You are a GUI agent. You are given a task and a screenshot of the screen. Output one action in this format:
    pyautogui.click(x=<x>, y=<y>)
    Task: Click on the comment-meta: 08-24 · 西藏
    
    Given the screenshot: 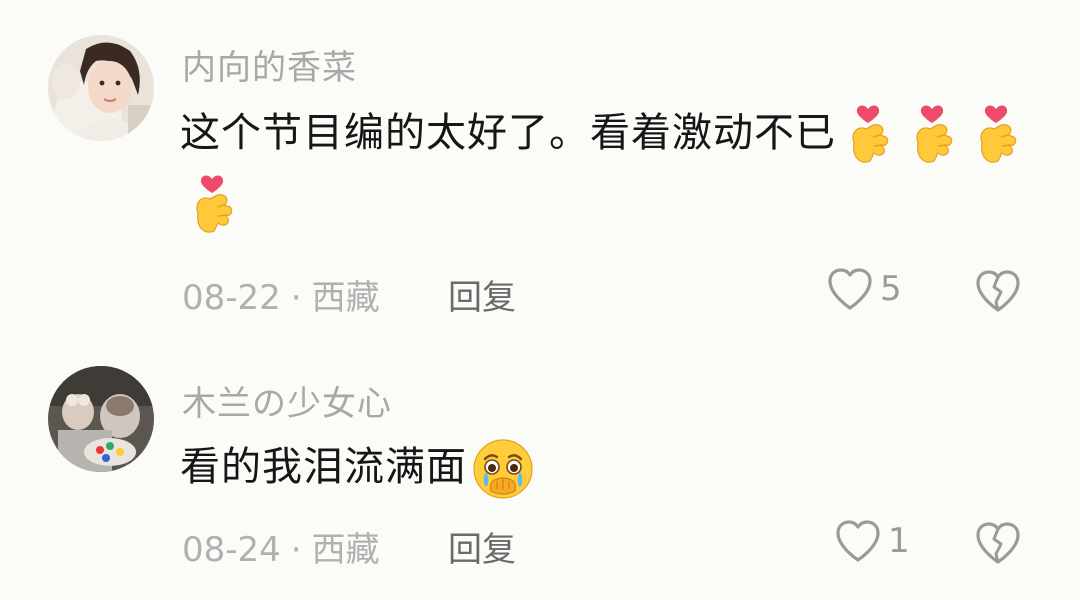 What is the action you would take?
    pyautogui.click(x=281, y=546)
    